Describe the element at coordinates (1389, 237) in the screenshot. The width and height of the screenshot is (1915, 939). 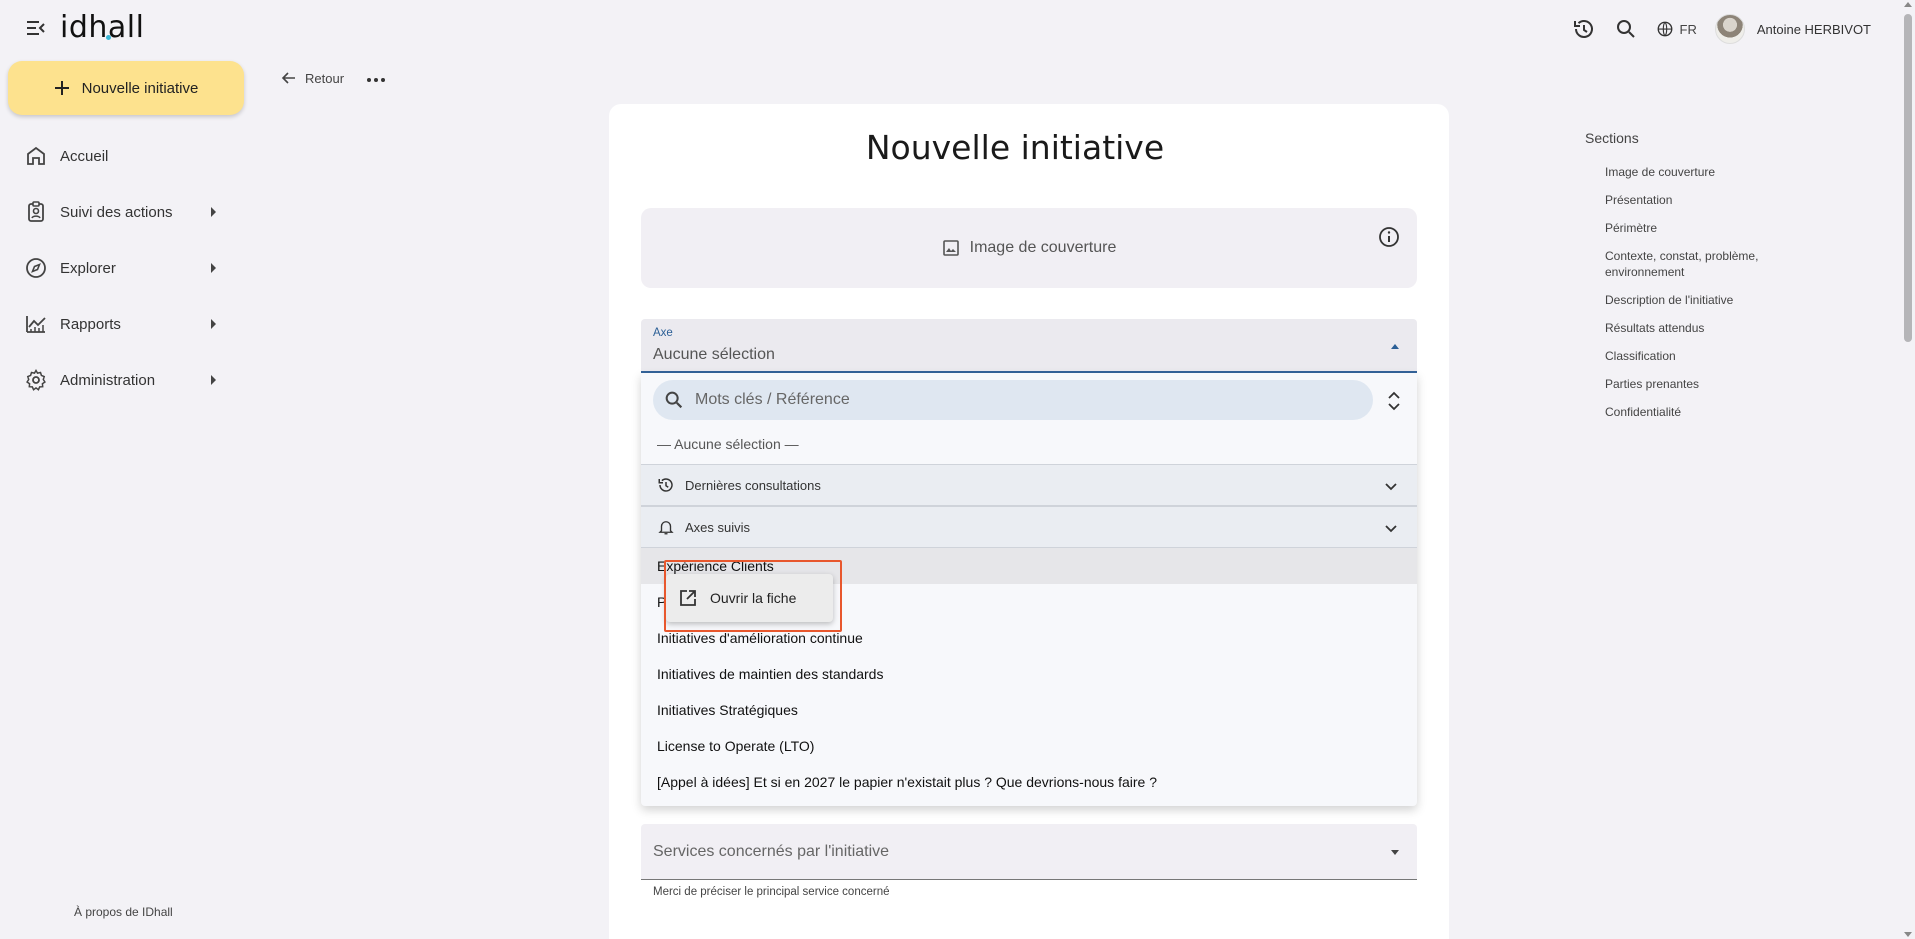
I see `info-icon` at that location.